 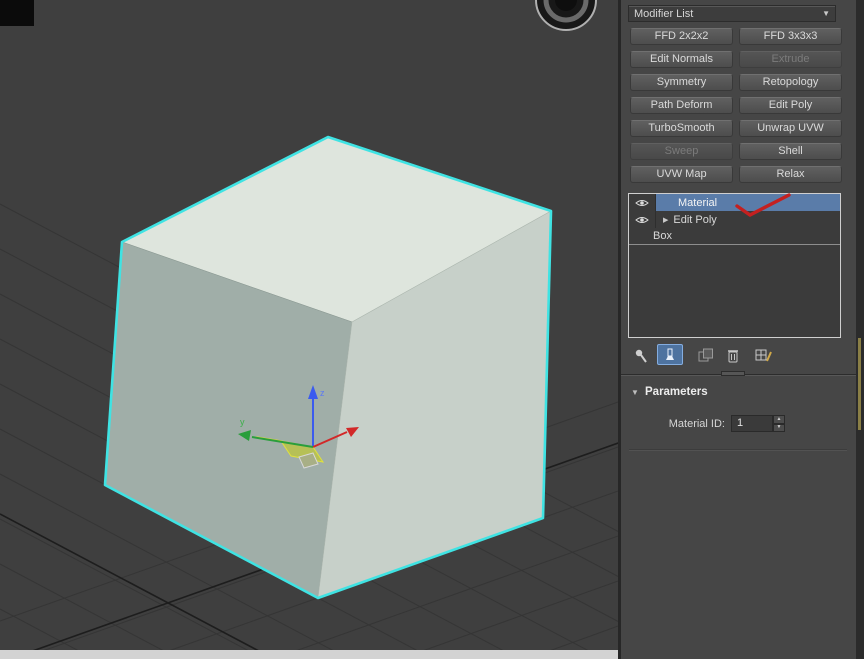 I want to click on stack-item-label: Edit Poly, so click(x=695, y=219).